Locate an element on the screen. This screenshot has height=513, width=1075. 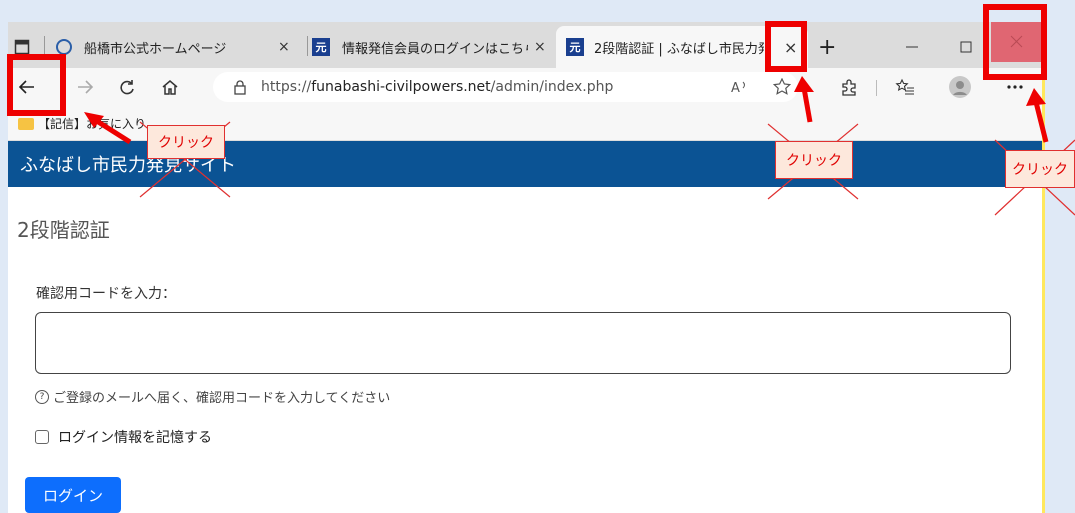
url-domain: funabashi-civilpowers.net is located at coordinates (401, 87).